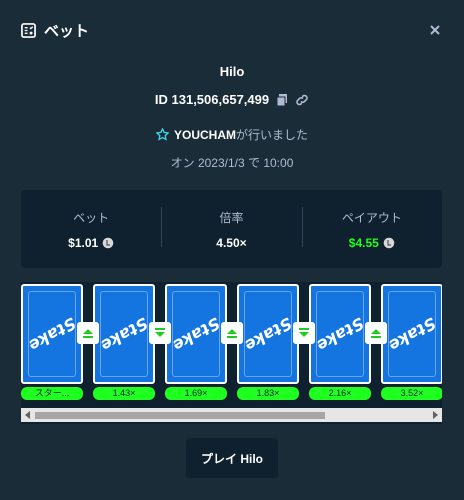 The image size is (464, 500). Describe the element at coordinates (282, 100) in the screenshot. I see `copy-icon` at that location.